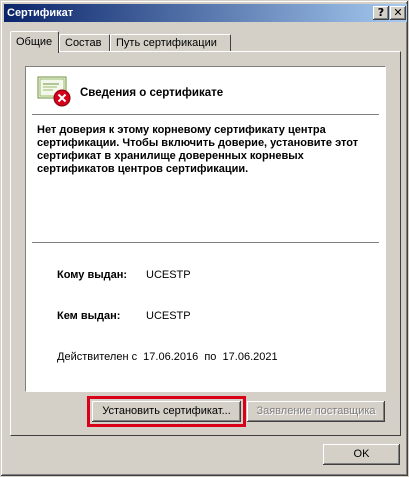 The image size is (409, 477). What do you see at coordinates (205, 13) in the screenshot?
I see `title-bar: Сертификат ? ✕` at bounding box center [205, 13].